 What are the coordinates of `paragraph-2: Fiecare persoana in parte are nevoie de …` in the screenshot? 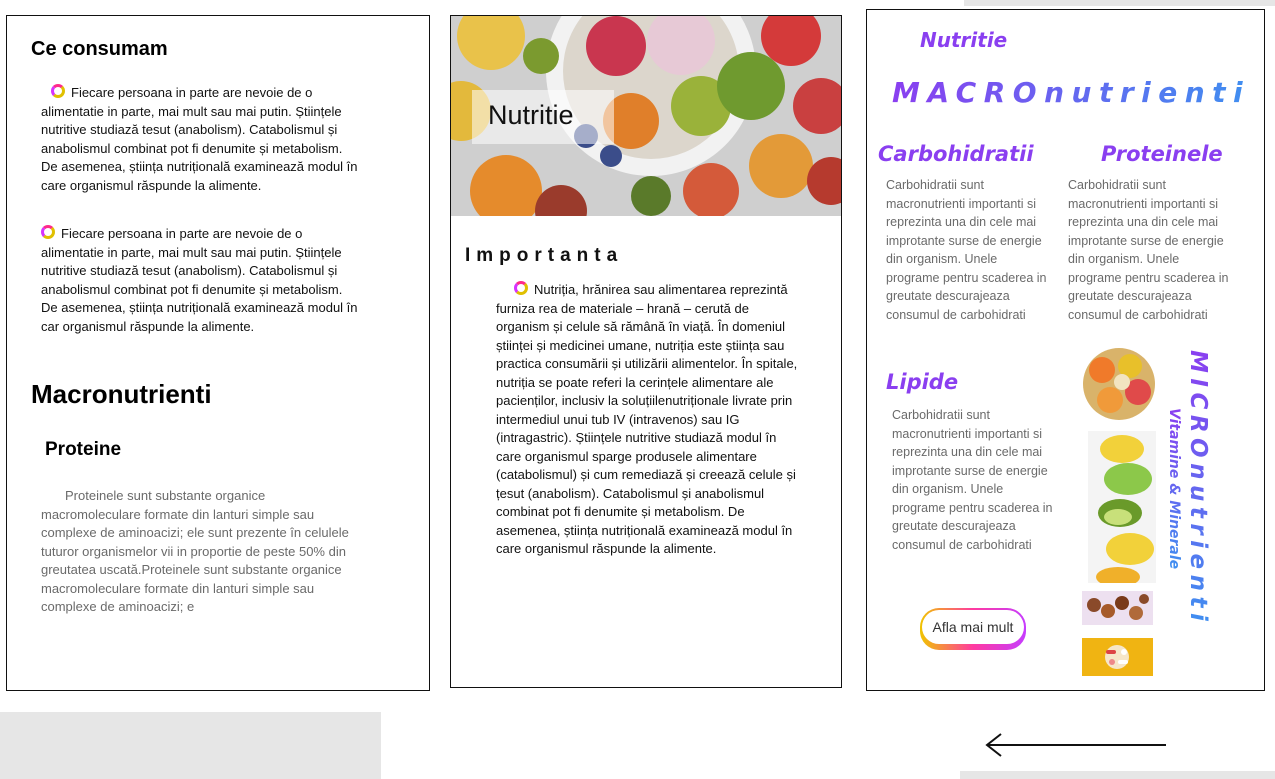 It's located at (199, 279).